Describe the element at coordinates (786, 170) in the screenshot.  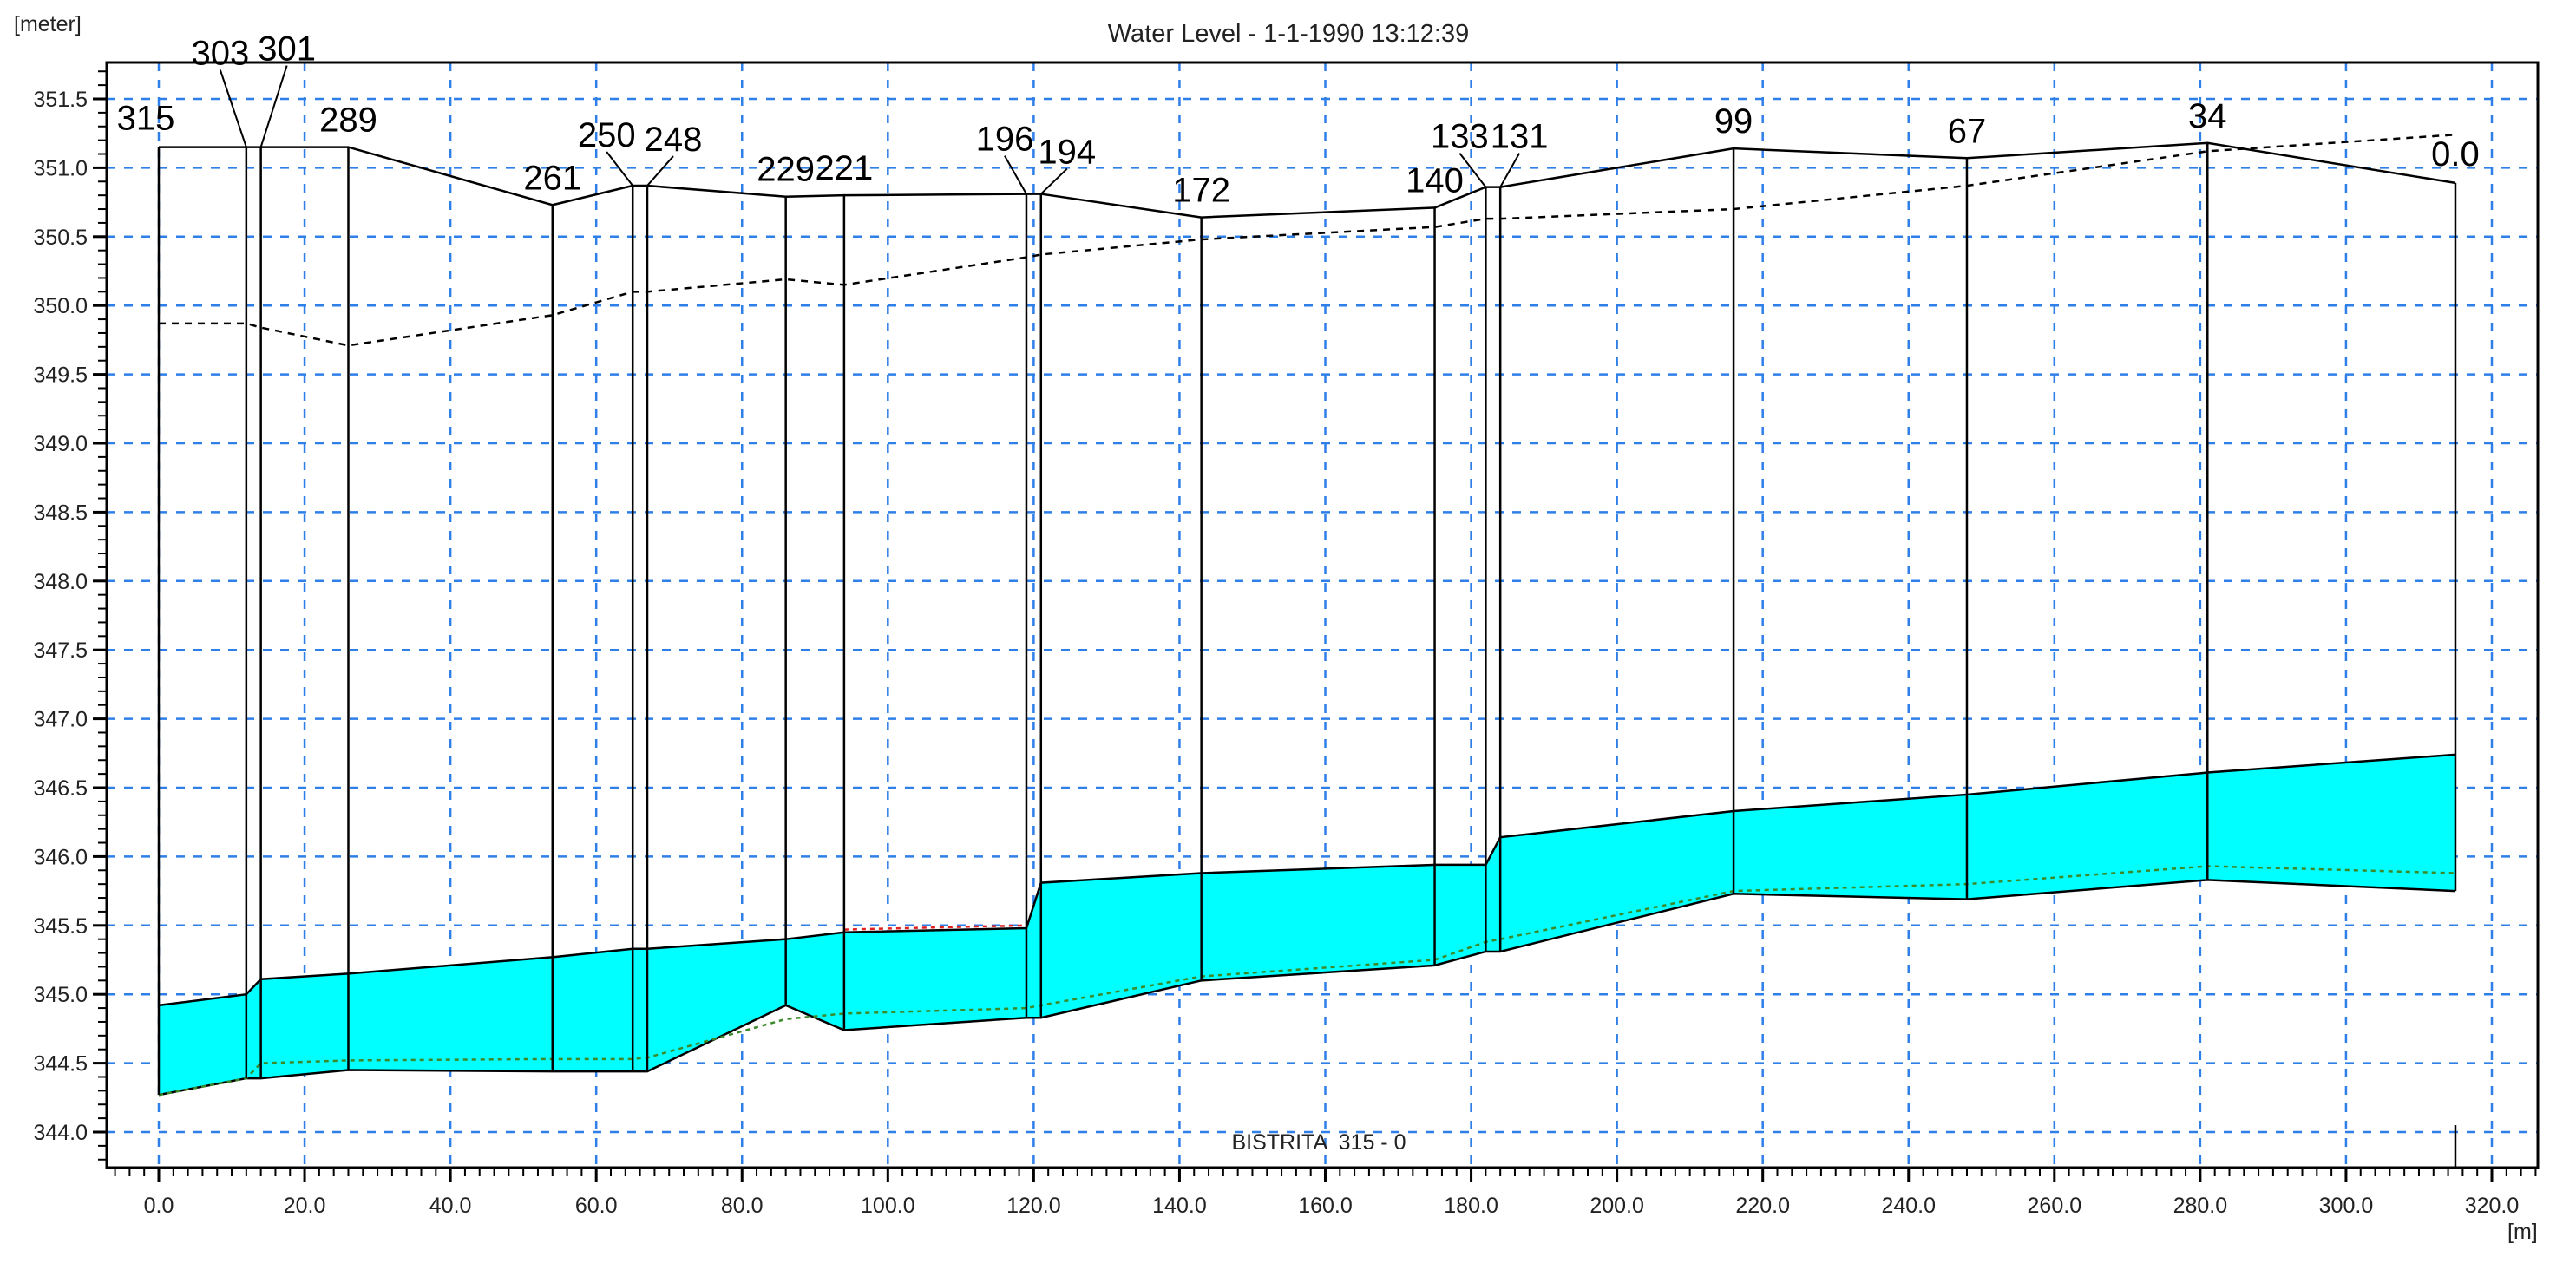
I see `station-label: 229` at that location.